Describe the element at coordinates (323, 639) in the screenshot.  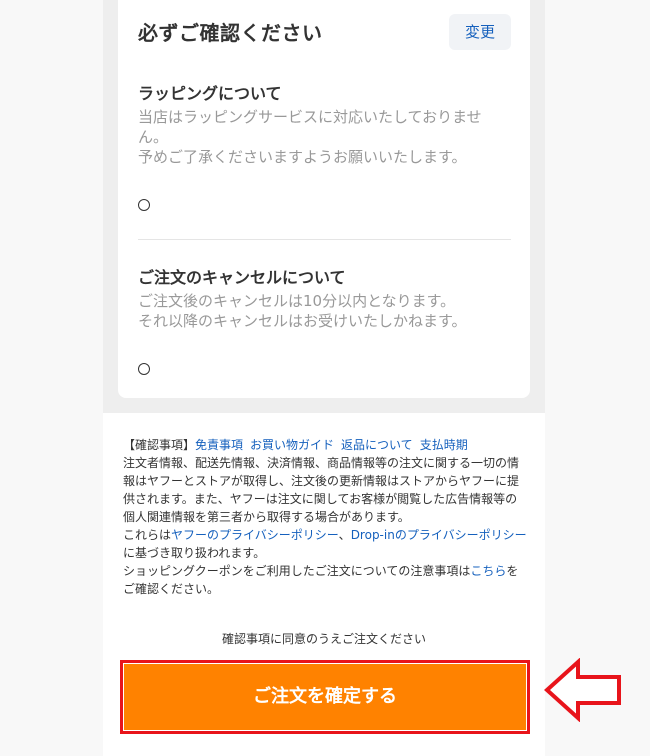
I see `agree-text: 確認事項に同意のうえご注文ください` at that location.